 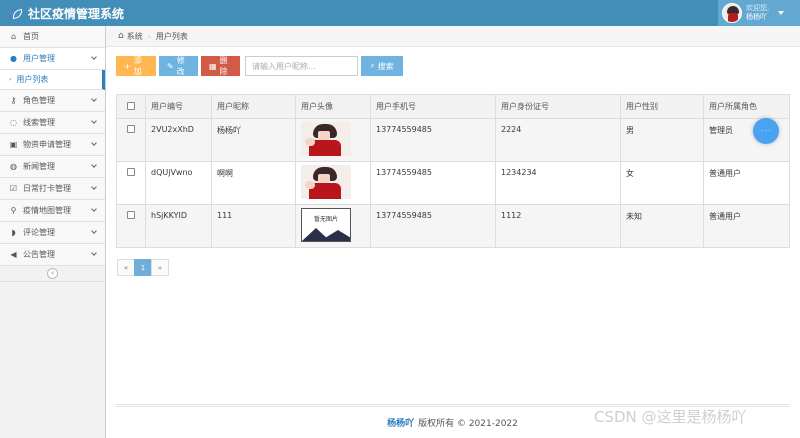 I want to click on ellipsis-icon: · · ·, so click(x=766, y=131).